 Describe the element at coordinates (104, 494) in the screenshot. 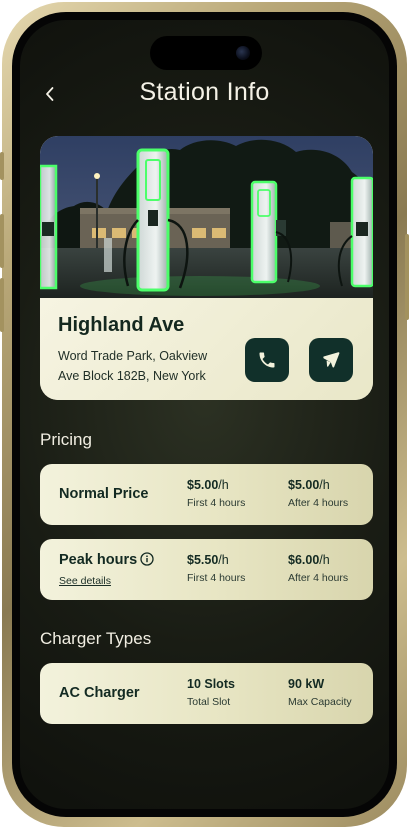

I see `normal-price-label: Normal Price` at that location.